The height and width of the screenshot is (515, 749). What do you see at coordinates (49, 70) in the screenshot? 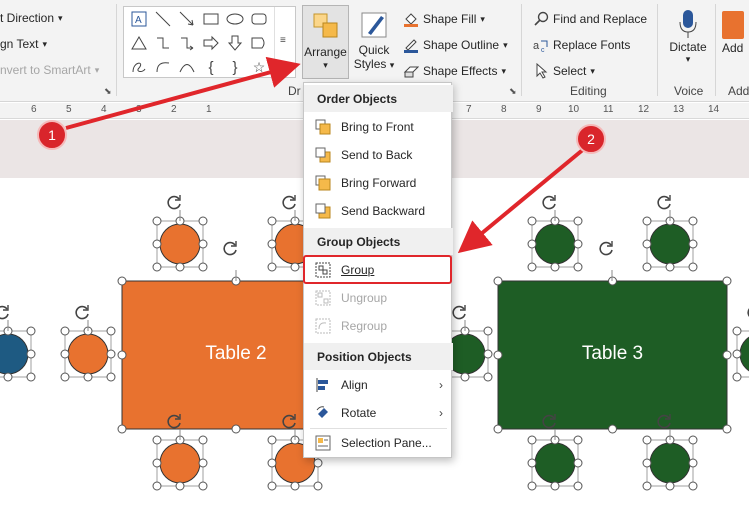
I see `convert-smartart-button: nvert to SmartArt ▾` at bounding box center [49, 70].